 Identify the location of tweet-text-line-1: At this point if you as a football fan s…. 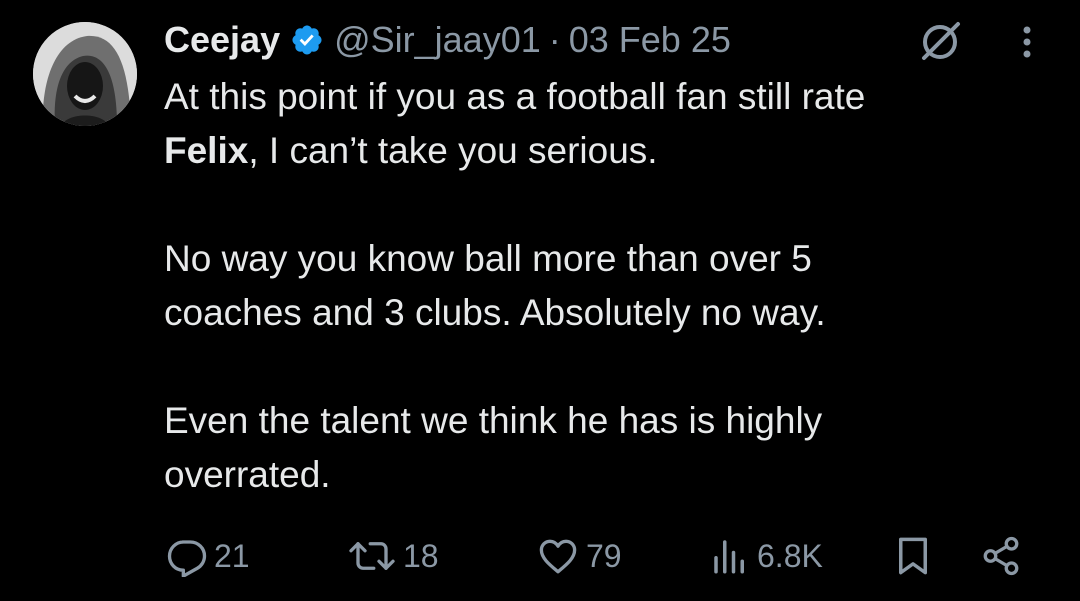
(515, 96).